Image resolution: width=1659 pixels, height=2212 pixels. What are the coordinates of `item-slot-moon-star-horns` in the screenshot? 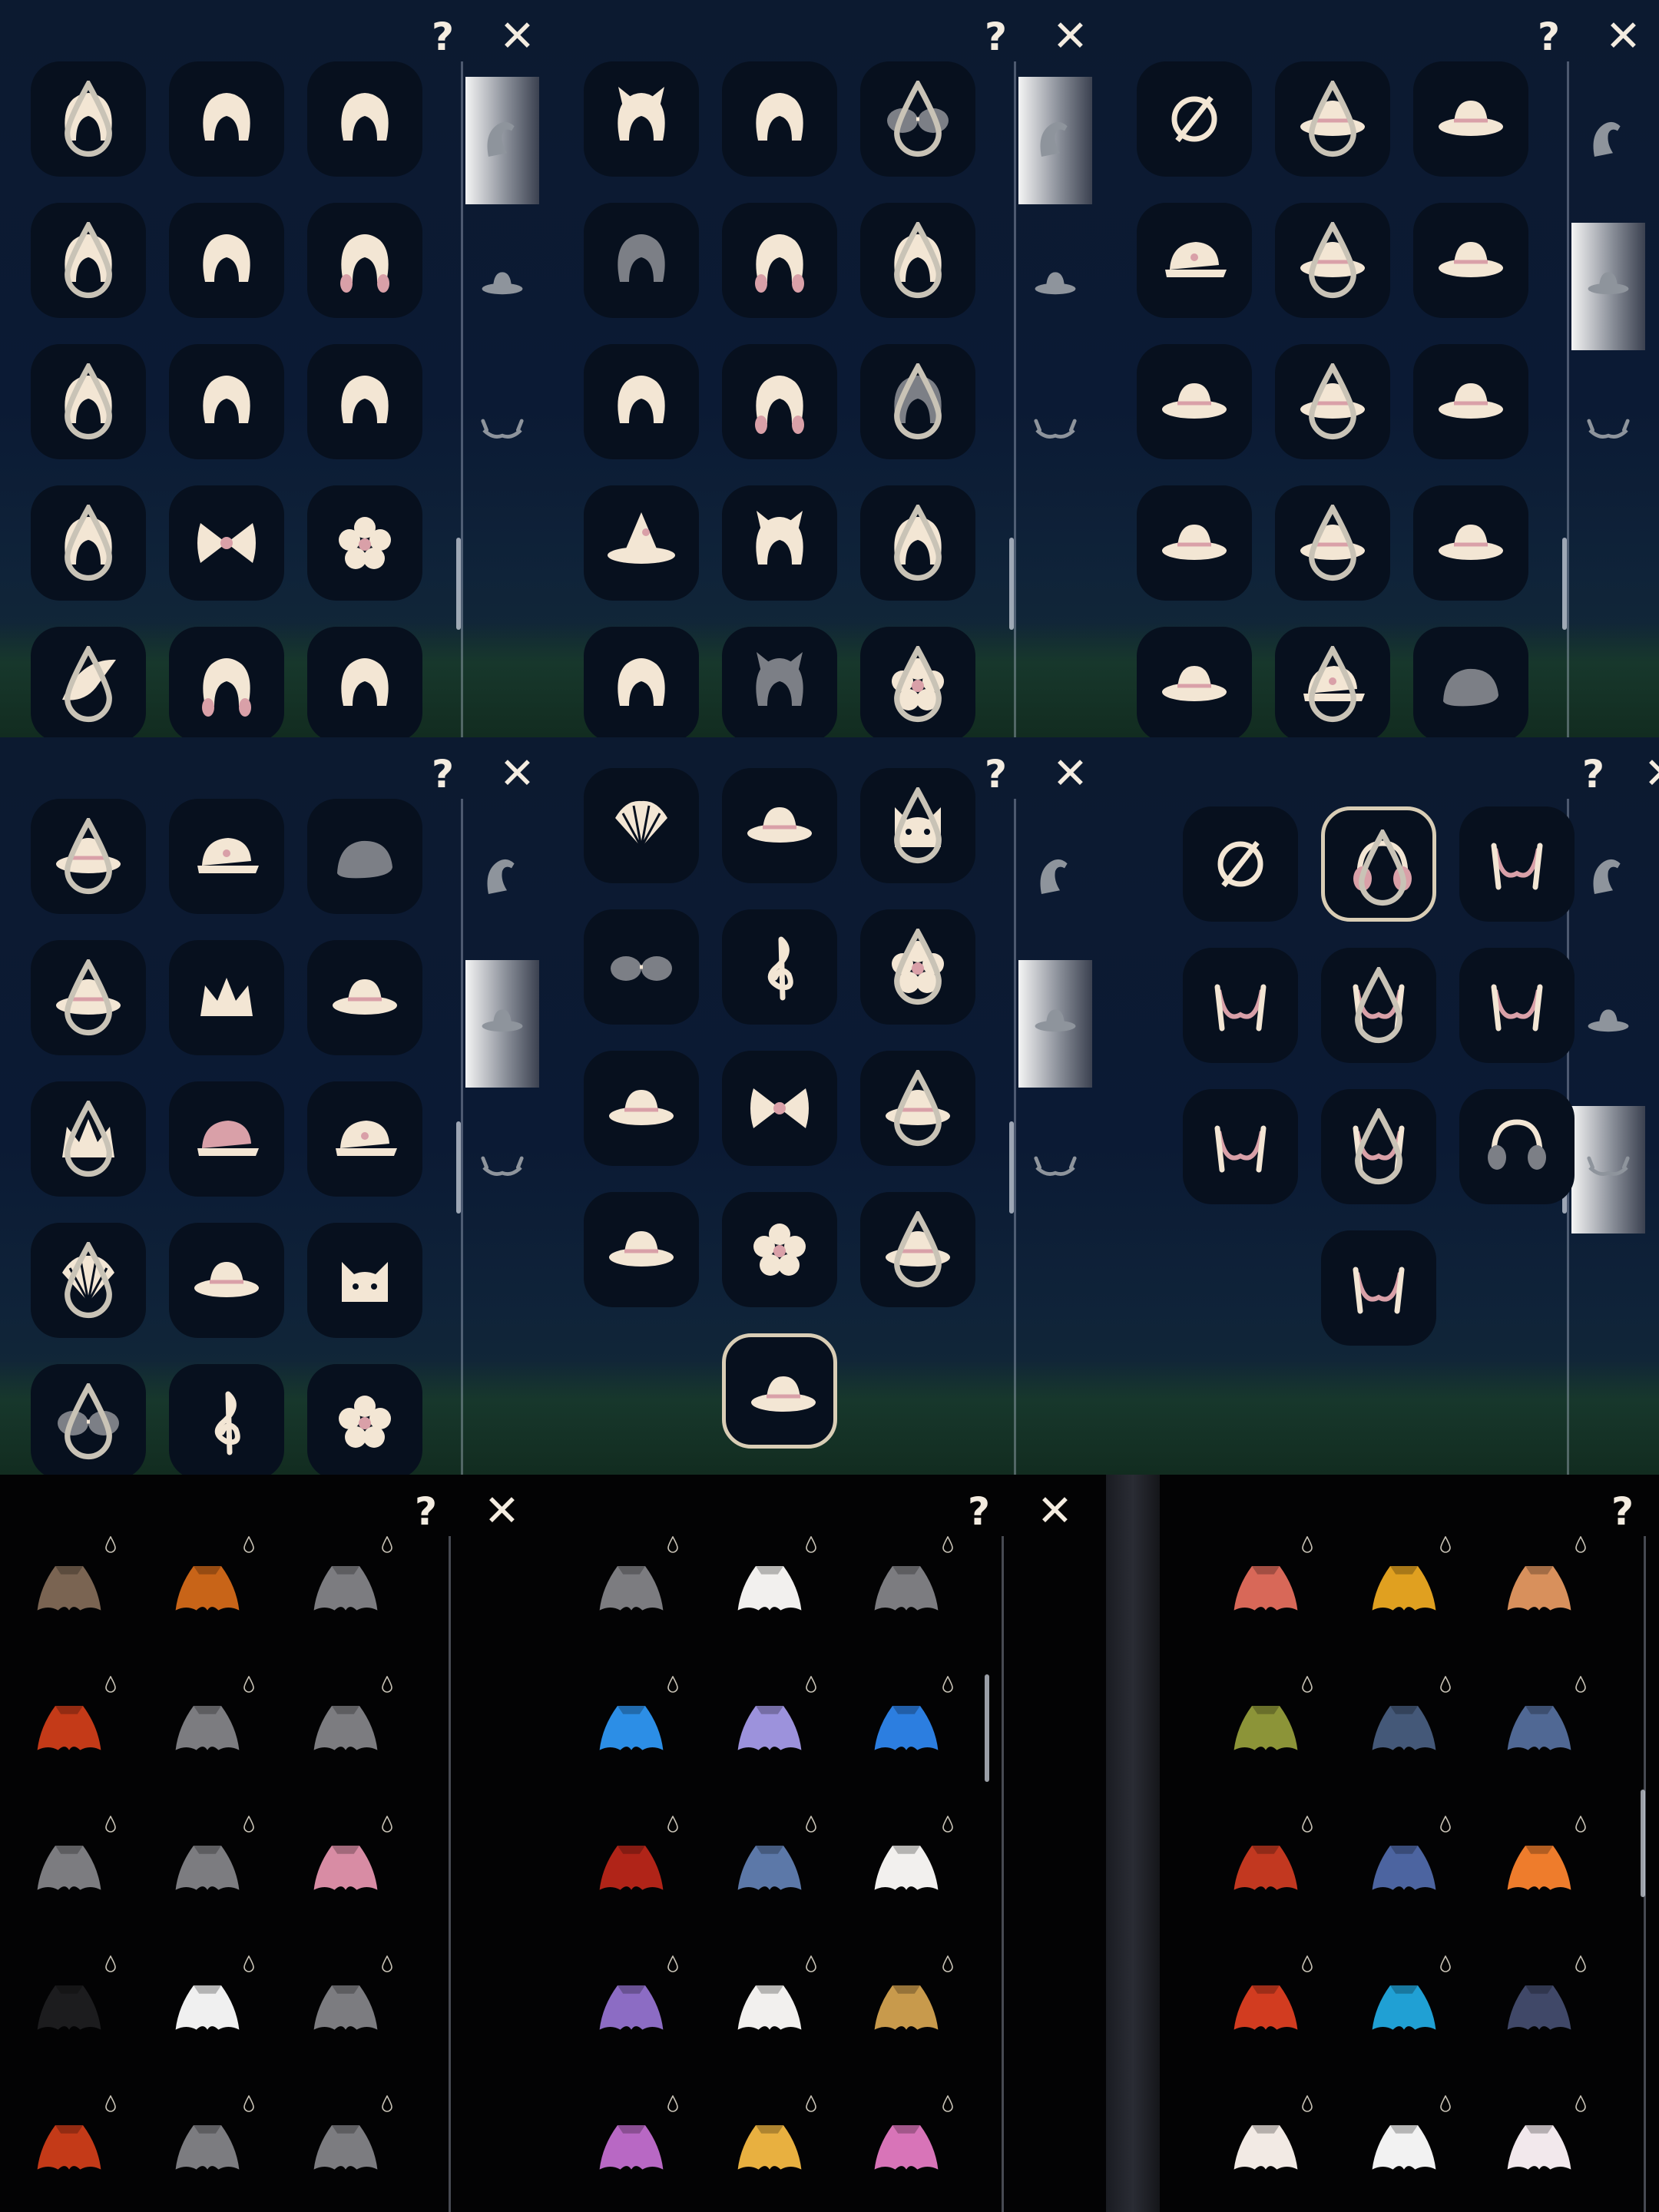 It's located at (1240, 1005).